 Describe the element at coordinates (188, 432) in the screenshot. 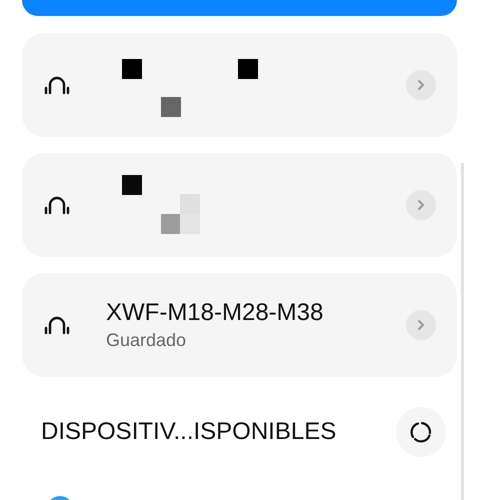

I see `section-title: DISPOSITIV...ISPONIBLES` at that location.